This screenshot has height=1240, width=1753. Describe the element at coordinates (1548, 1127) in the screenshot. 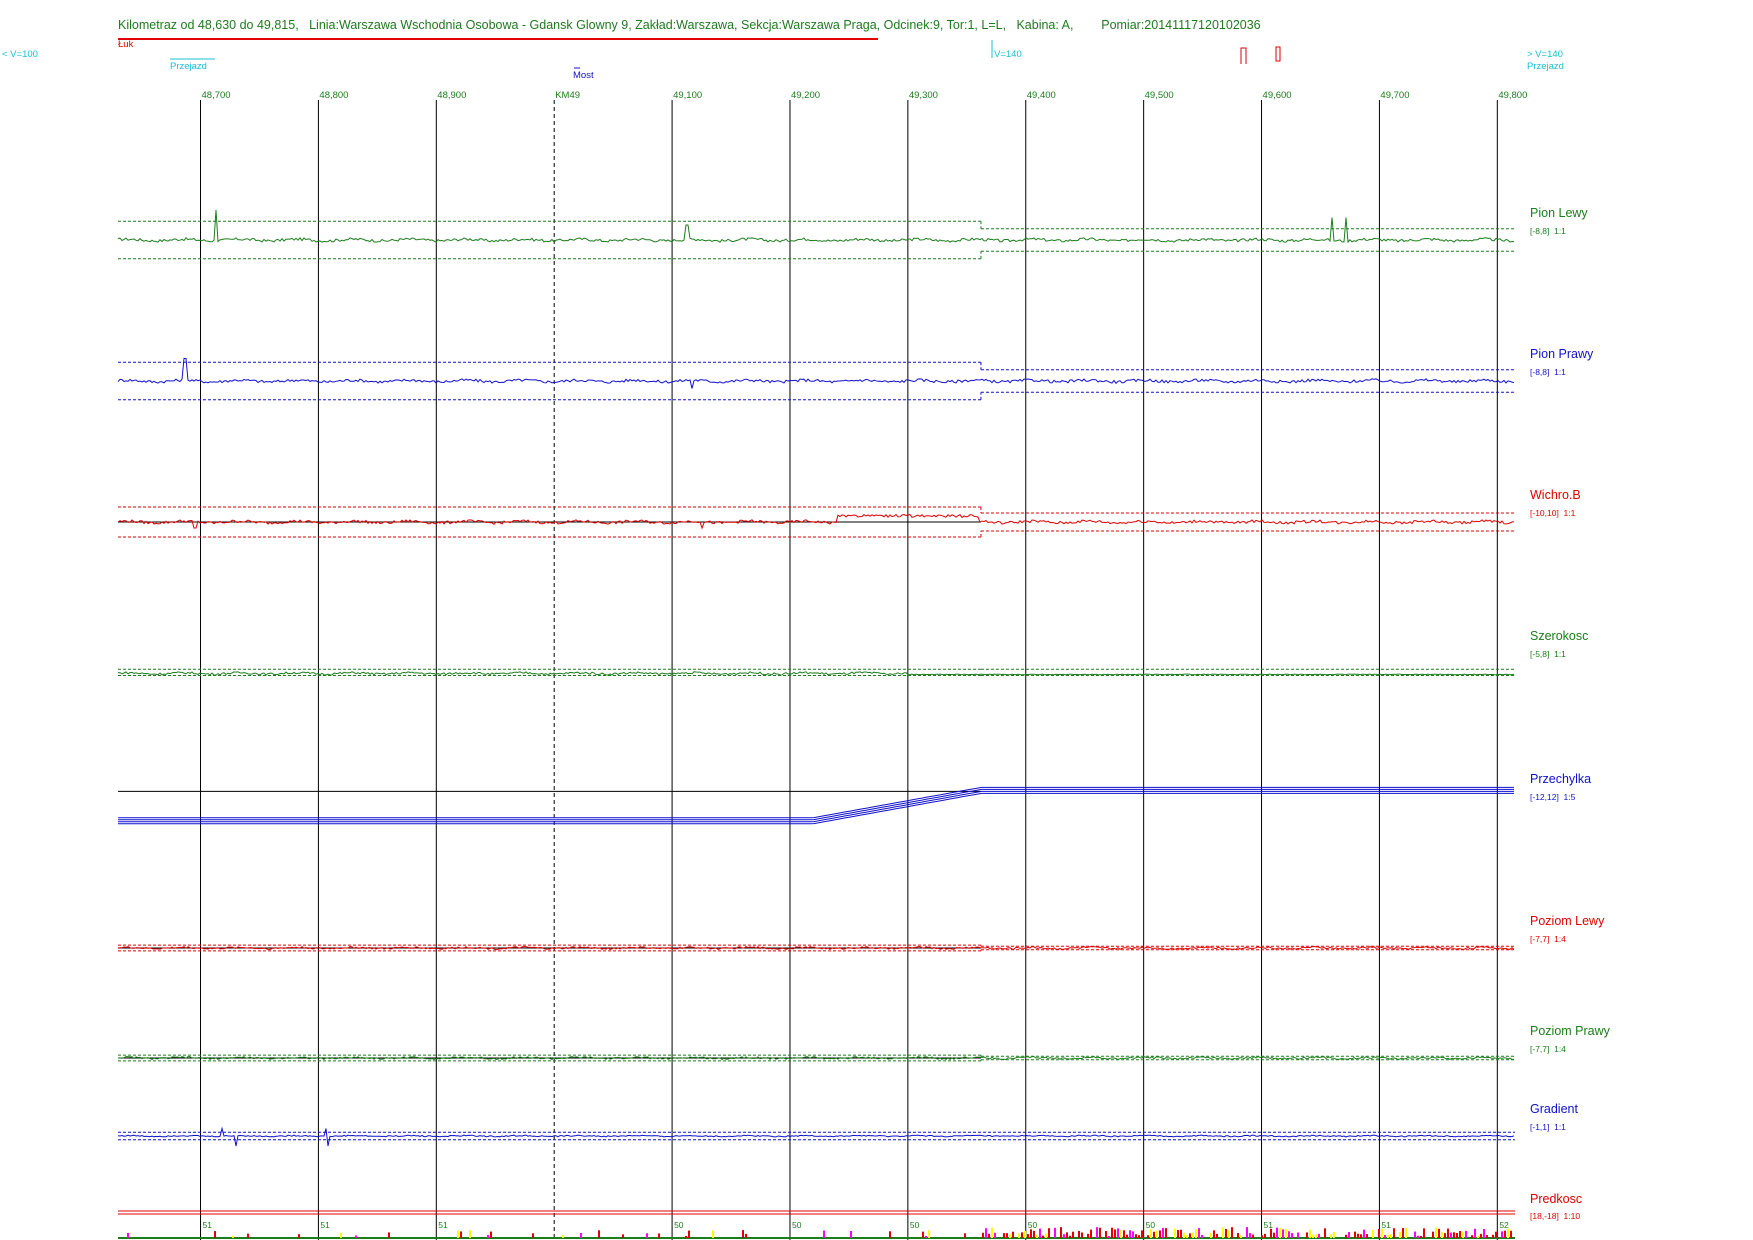

I see `channel-range: [-1,1] 1:1` at that location.